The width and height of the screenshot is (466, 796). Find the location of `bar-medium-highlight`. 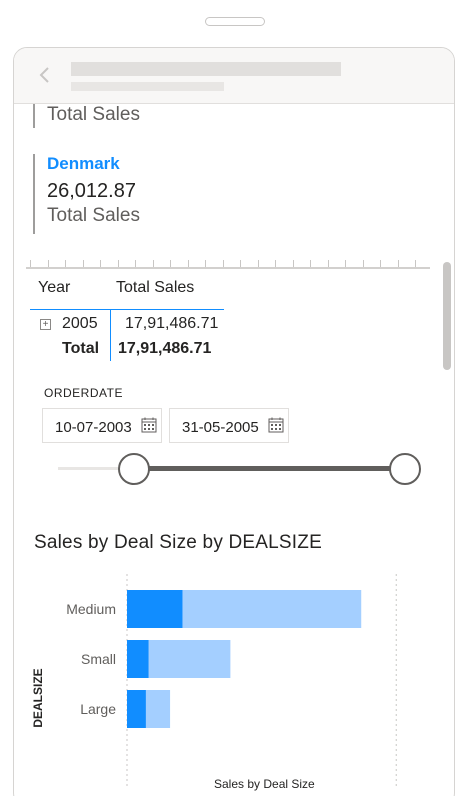

bar-medium-highlight is located at coordinates (155, 609).